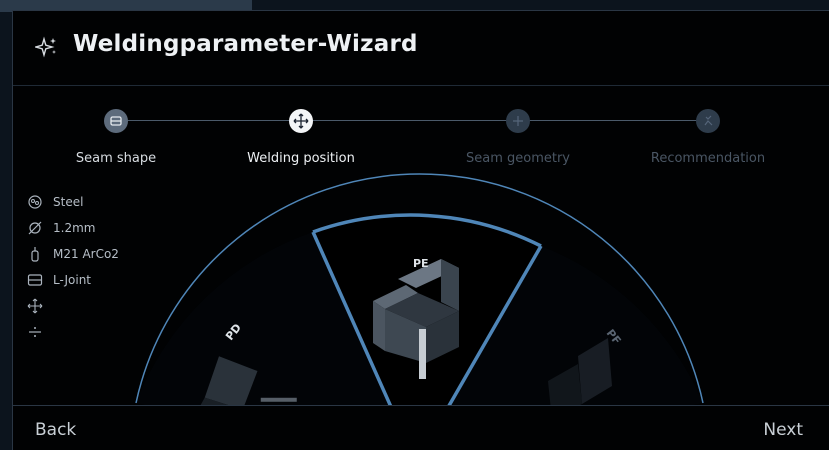 This screenshot has height=450, width=829. I want to click on param-text: Steel, so click(68, 202).